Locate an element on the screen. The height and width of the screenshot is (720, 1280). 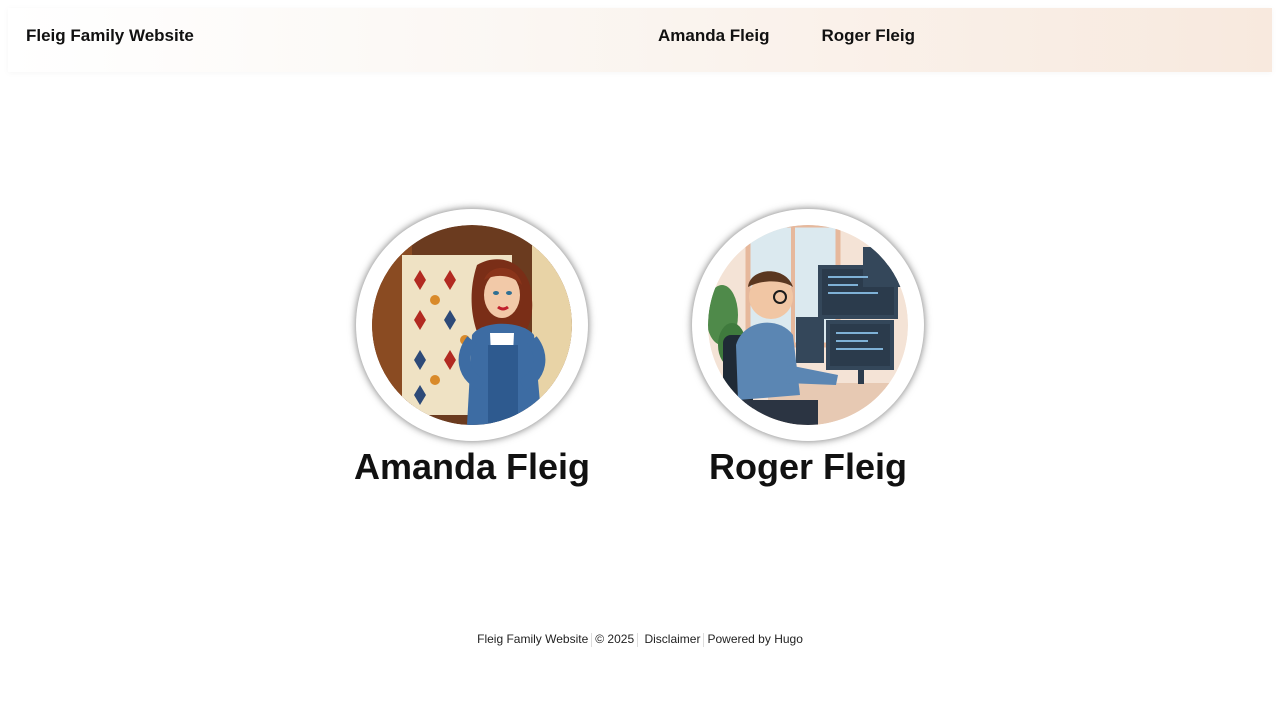
profile-card-amanda: Amanda Fleig is located at coordinates (472, 349).